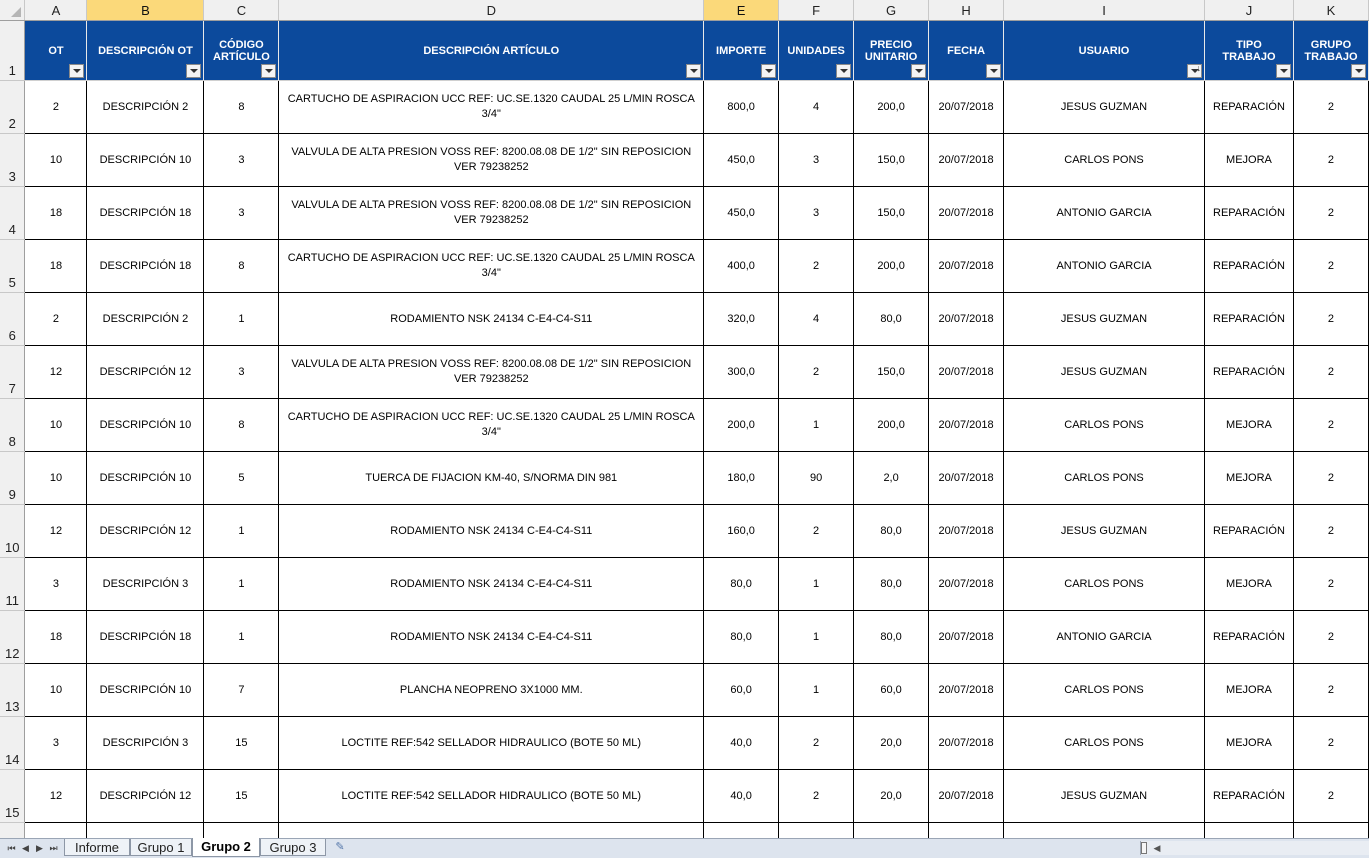 This screenshot has width=1369, height=858. Describe the element at coordinates (13, 796) in the screenshot. I see `row-number: 15` at that location.